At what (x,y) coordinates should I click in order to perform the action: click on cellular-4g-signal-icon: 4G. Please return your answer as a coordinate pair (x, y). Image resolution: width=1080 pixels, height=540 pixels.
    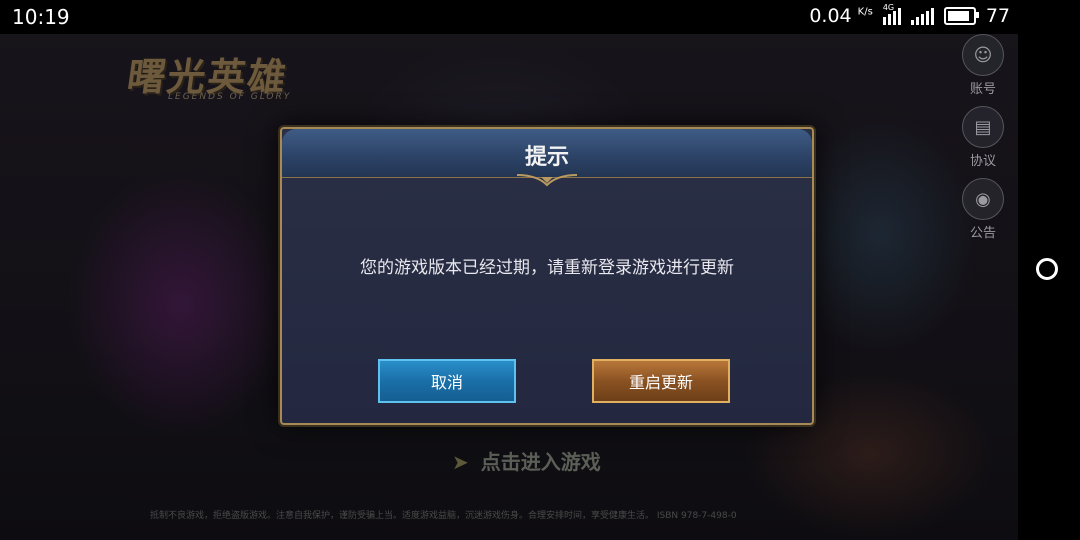
    Looking at the image, I should click on (891, 14).